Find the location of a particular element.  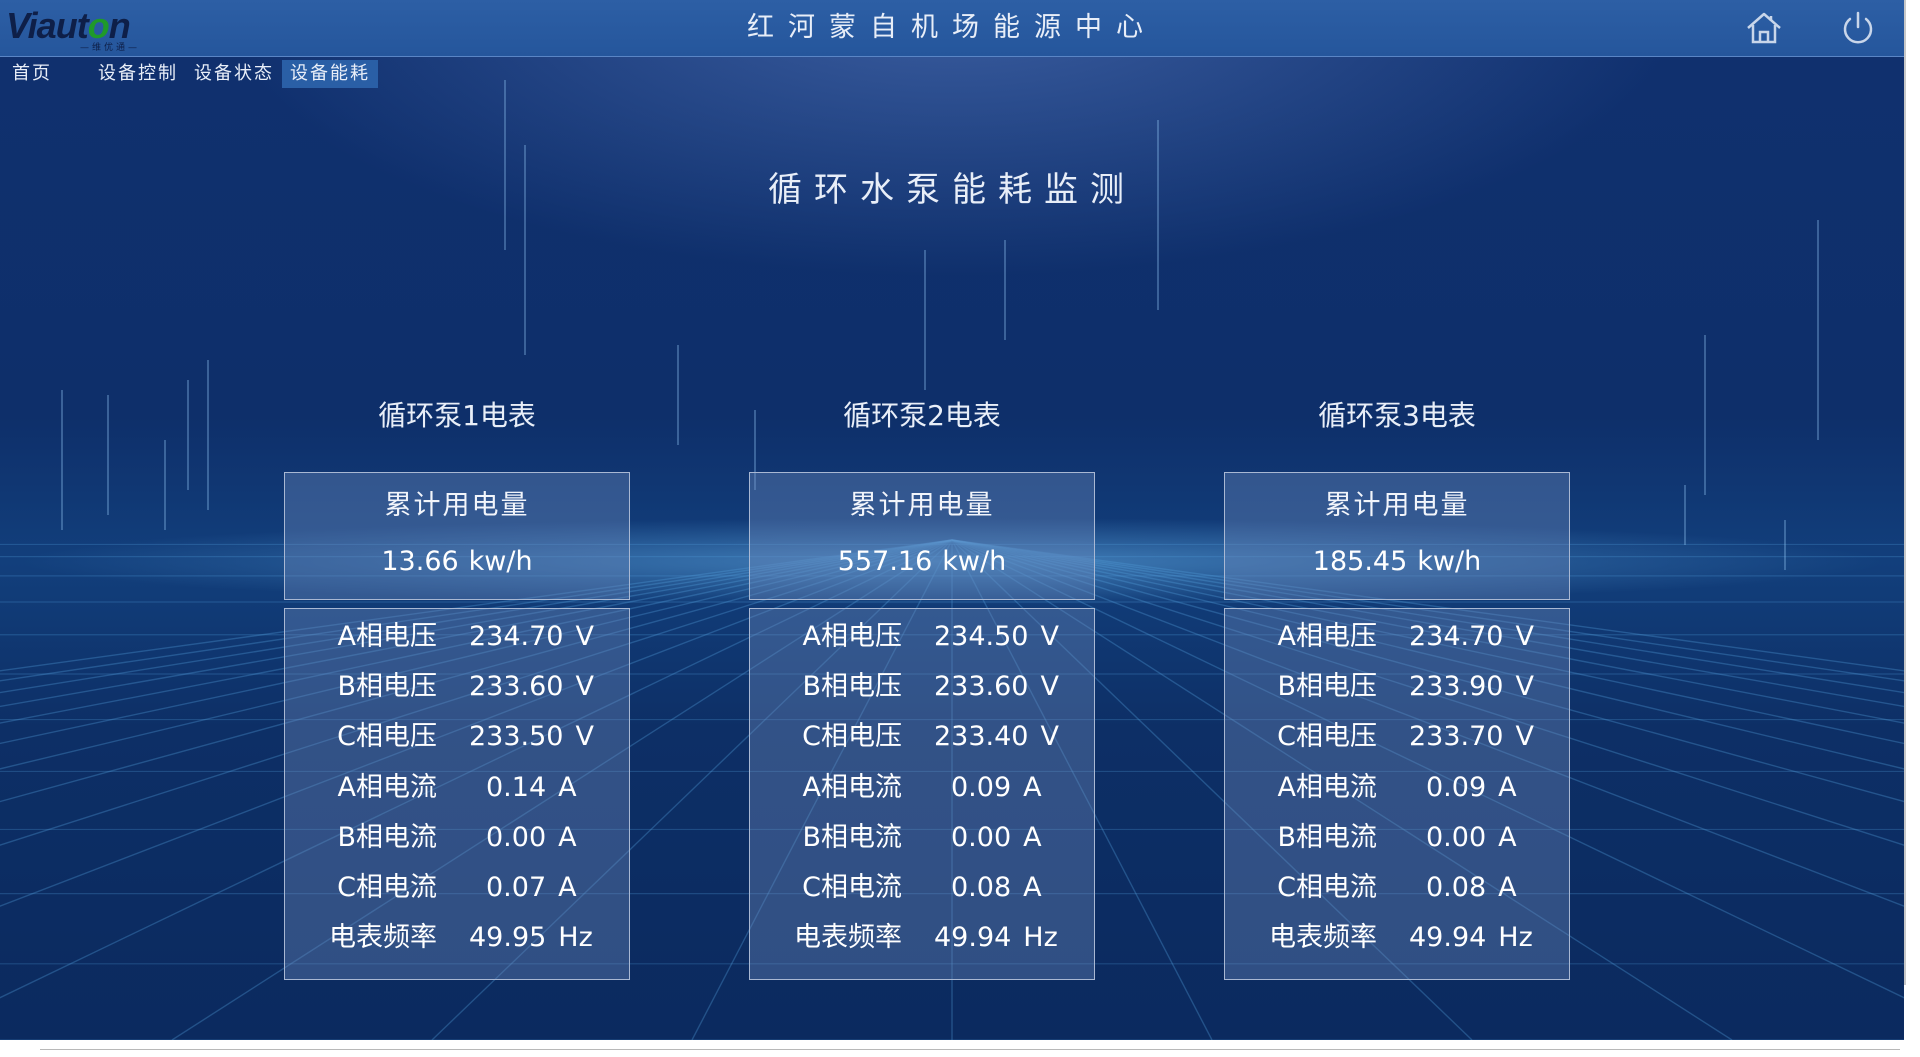

energy-value: 13.66 kw/h is located at coordinates (457, 561).